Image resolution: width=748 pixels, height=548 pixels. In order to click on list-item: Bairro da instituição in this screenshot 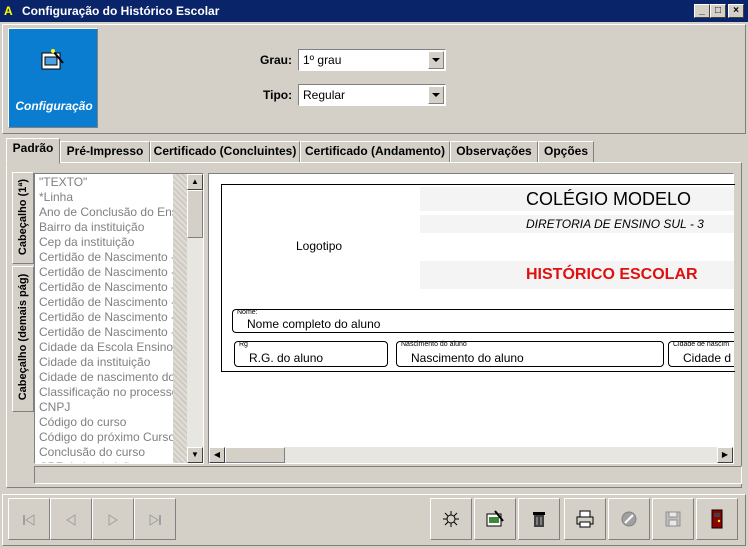, I will do `click(114, 227)`.